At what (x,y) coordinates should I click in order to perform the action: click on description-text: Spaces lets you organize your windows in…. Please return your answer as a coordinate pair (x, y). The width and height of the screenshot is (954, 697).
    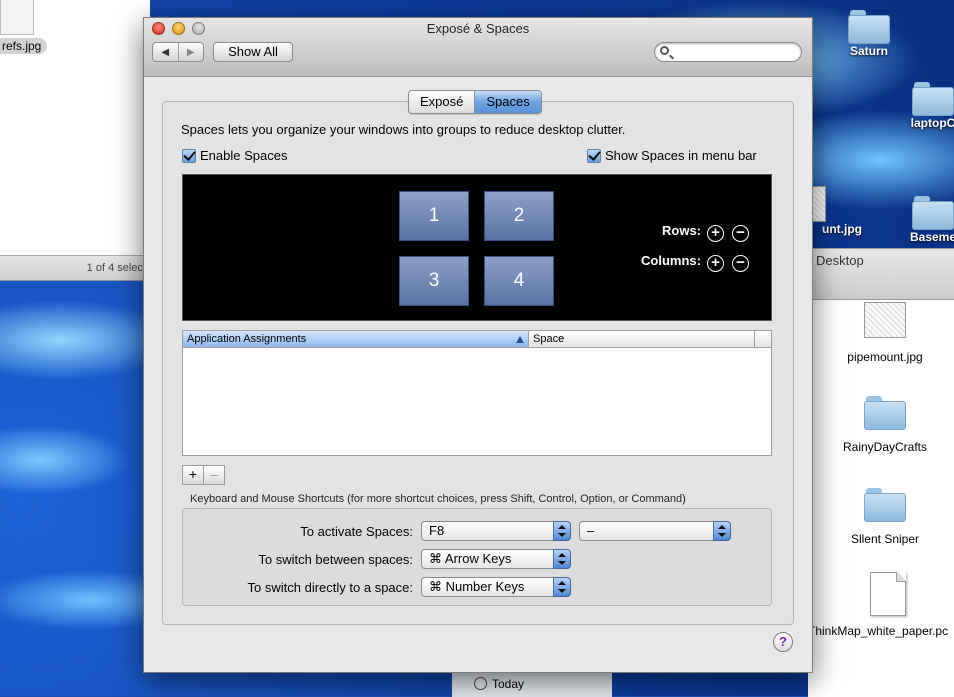
    Looking at the image, I should click on (403, 129).